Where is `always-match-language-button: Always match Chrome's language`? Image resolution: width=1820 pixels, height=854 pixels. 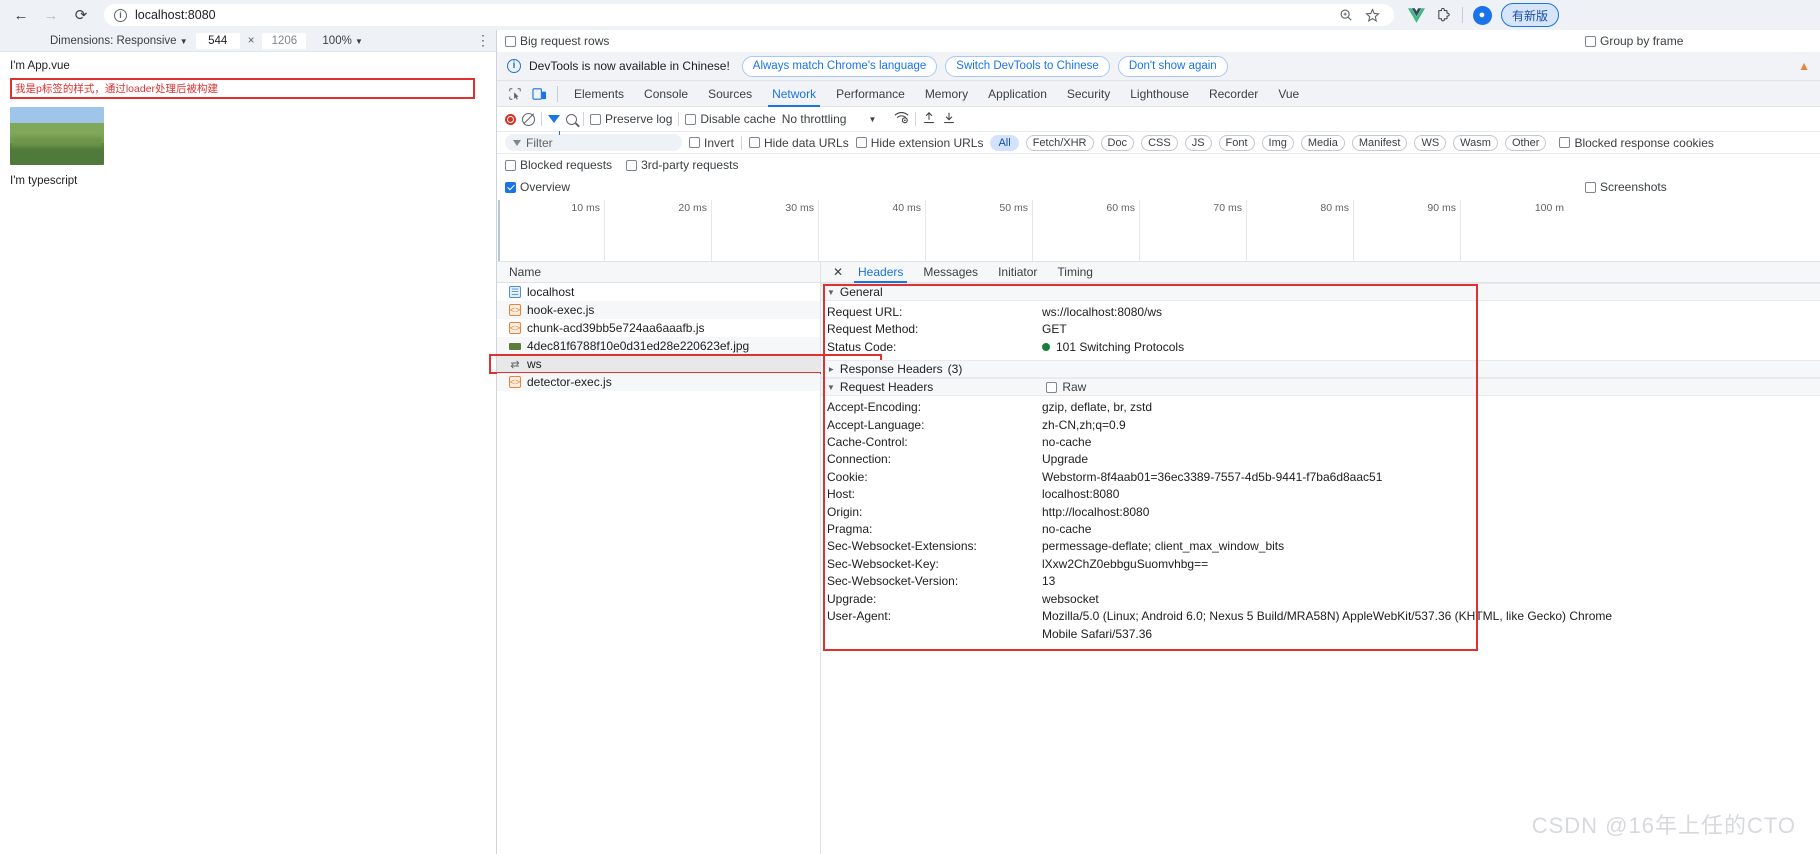 always-match-language-button: Always match Chrome's language is located at coordinates (839, 66).